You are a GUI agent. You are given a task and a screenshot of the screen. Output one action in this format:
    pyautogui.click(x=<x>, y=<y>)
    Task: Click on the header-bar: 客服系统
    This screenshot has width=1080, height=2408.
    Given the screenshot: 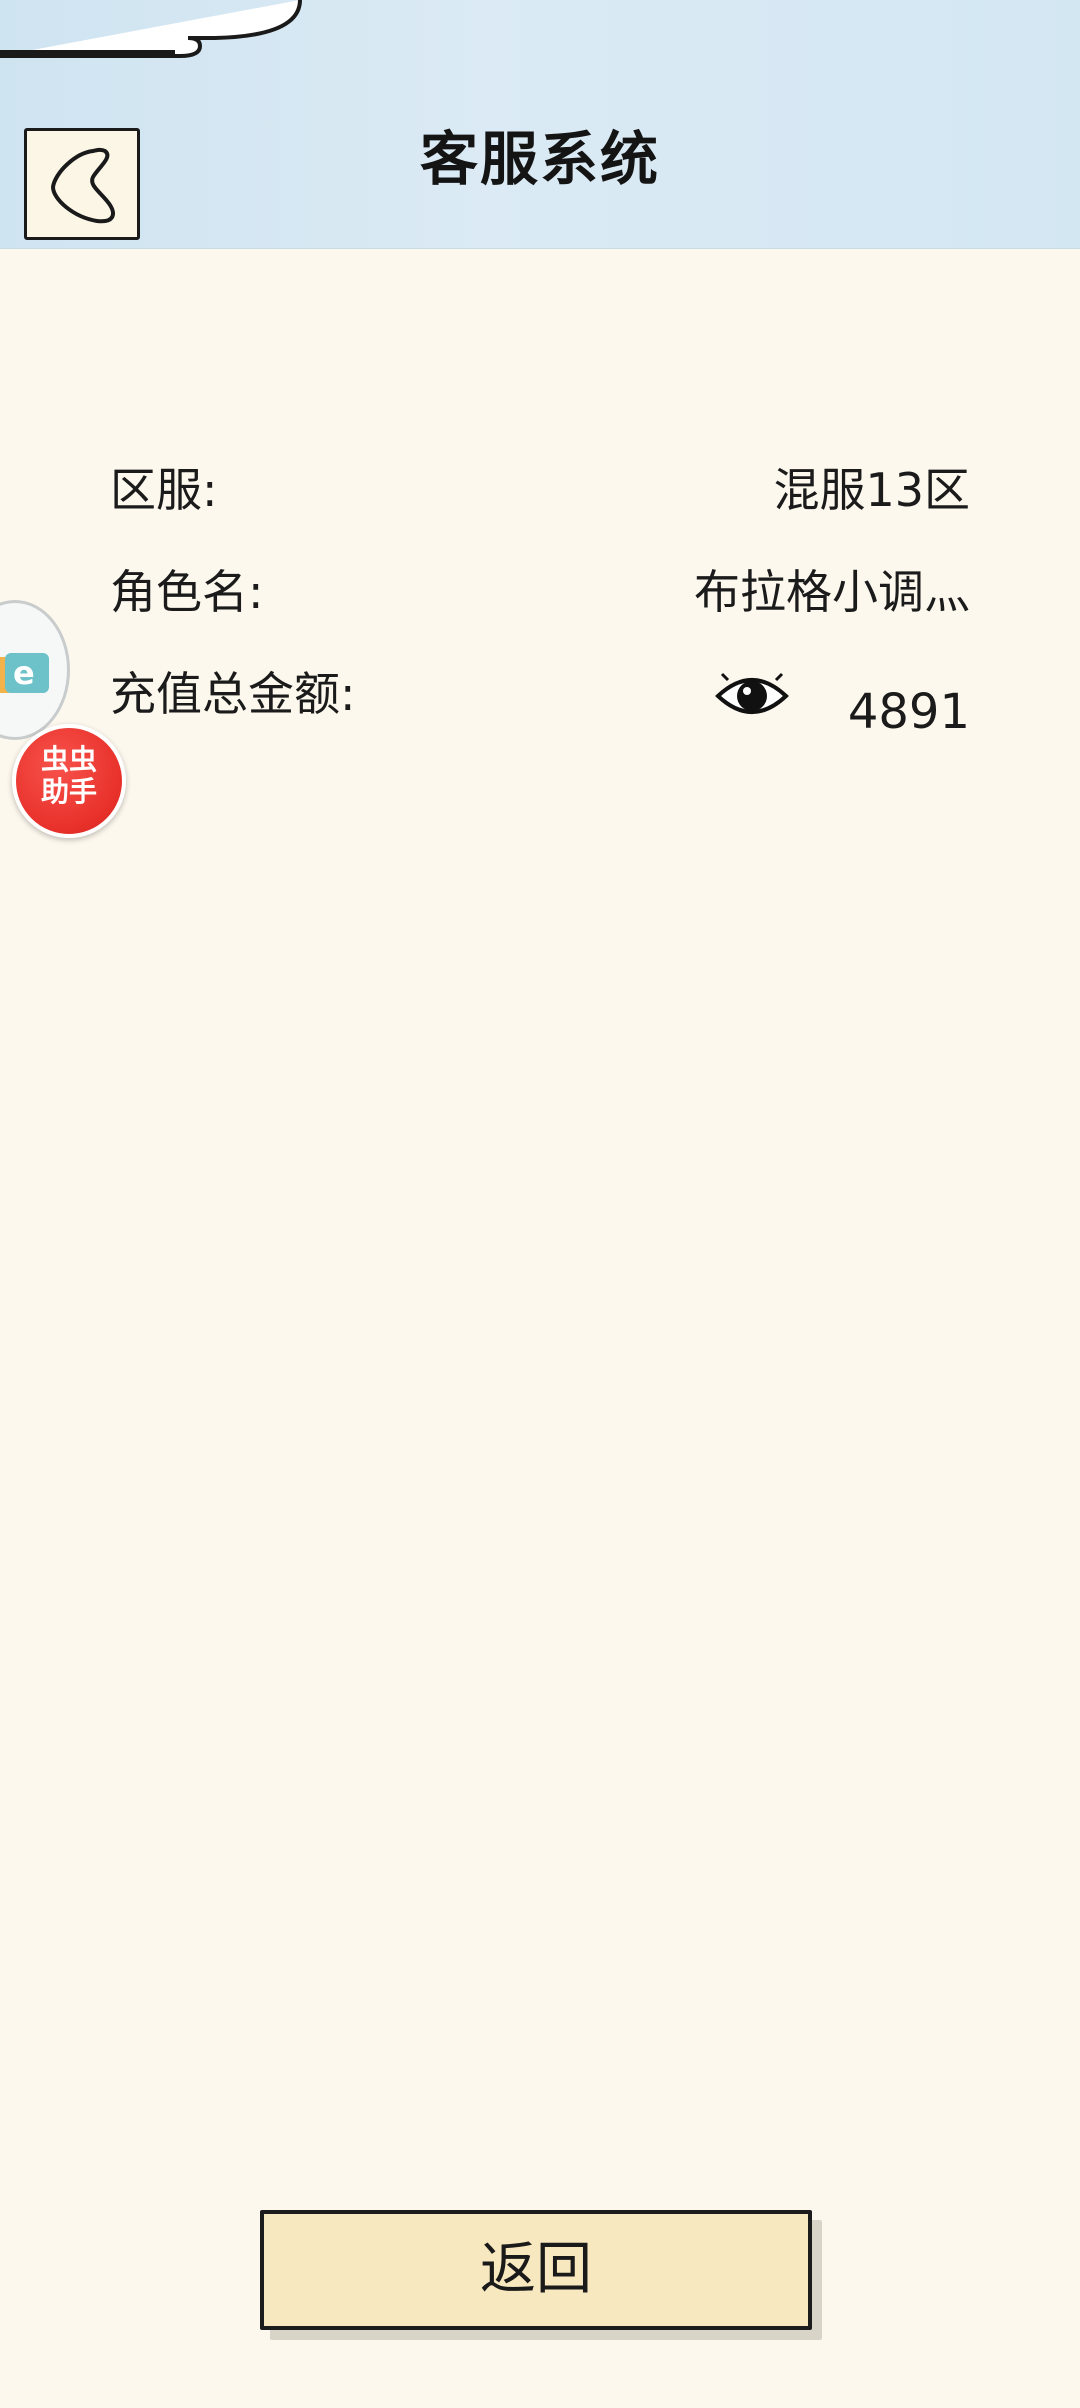 What is the action you would take?
    pyautogui.click(x=540, y=124)
    